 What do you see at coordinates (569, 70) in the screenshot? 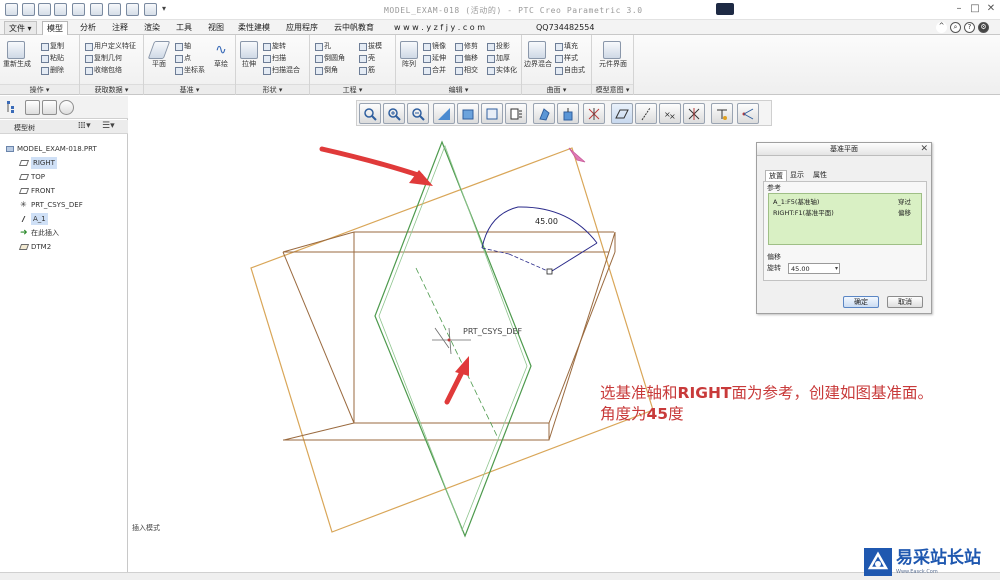
I see `freestyle-button: 自由式` at bounding box center [569, 70].